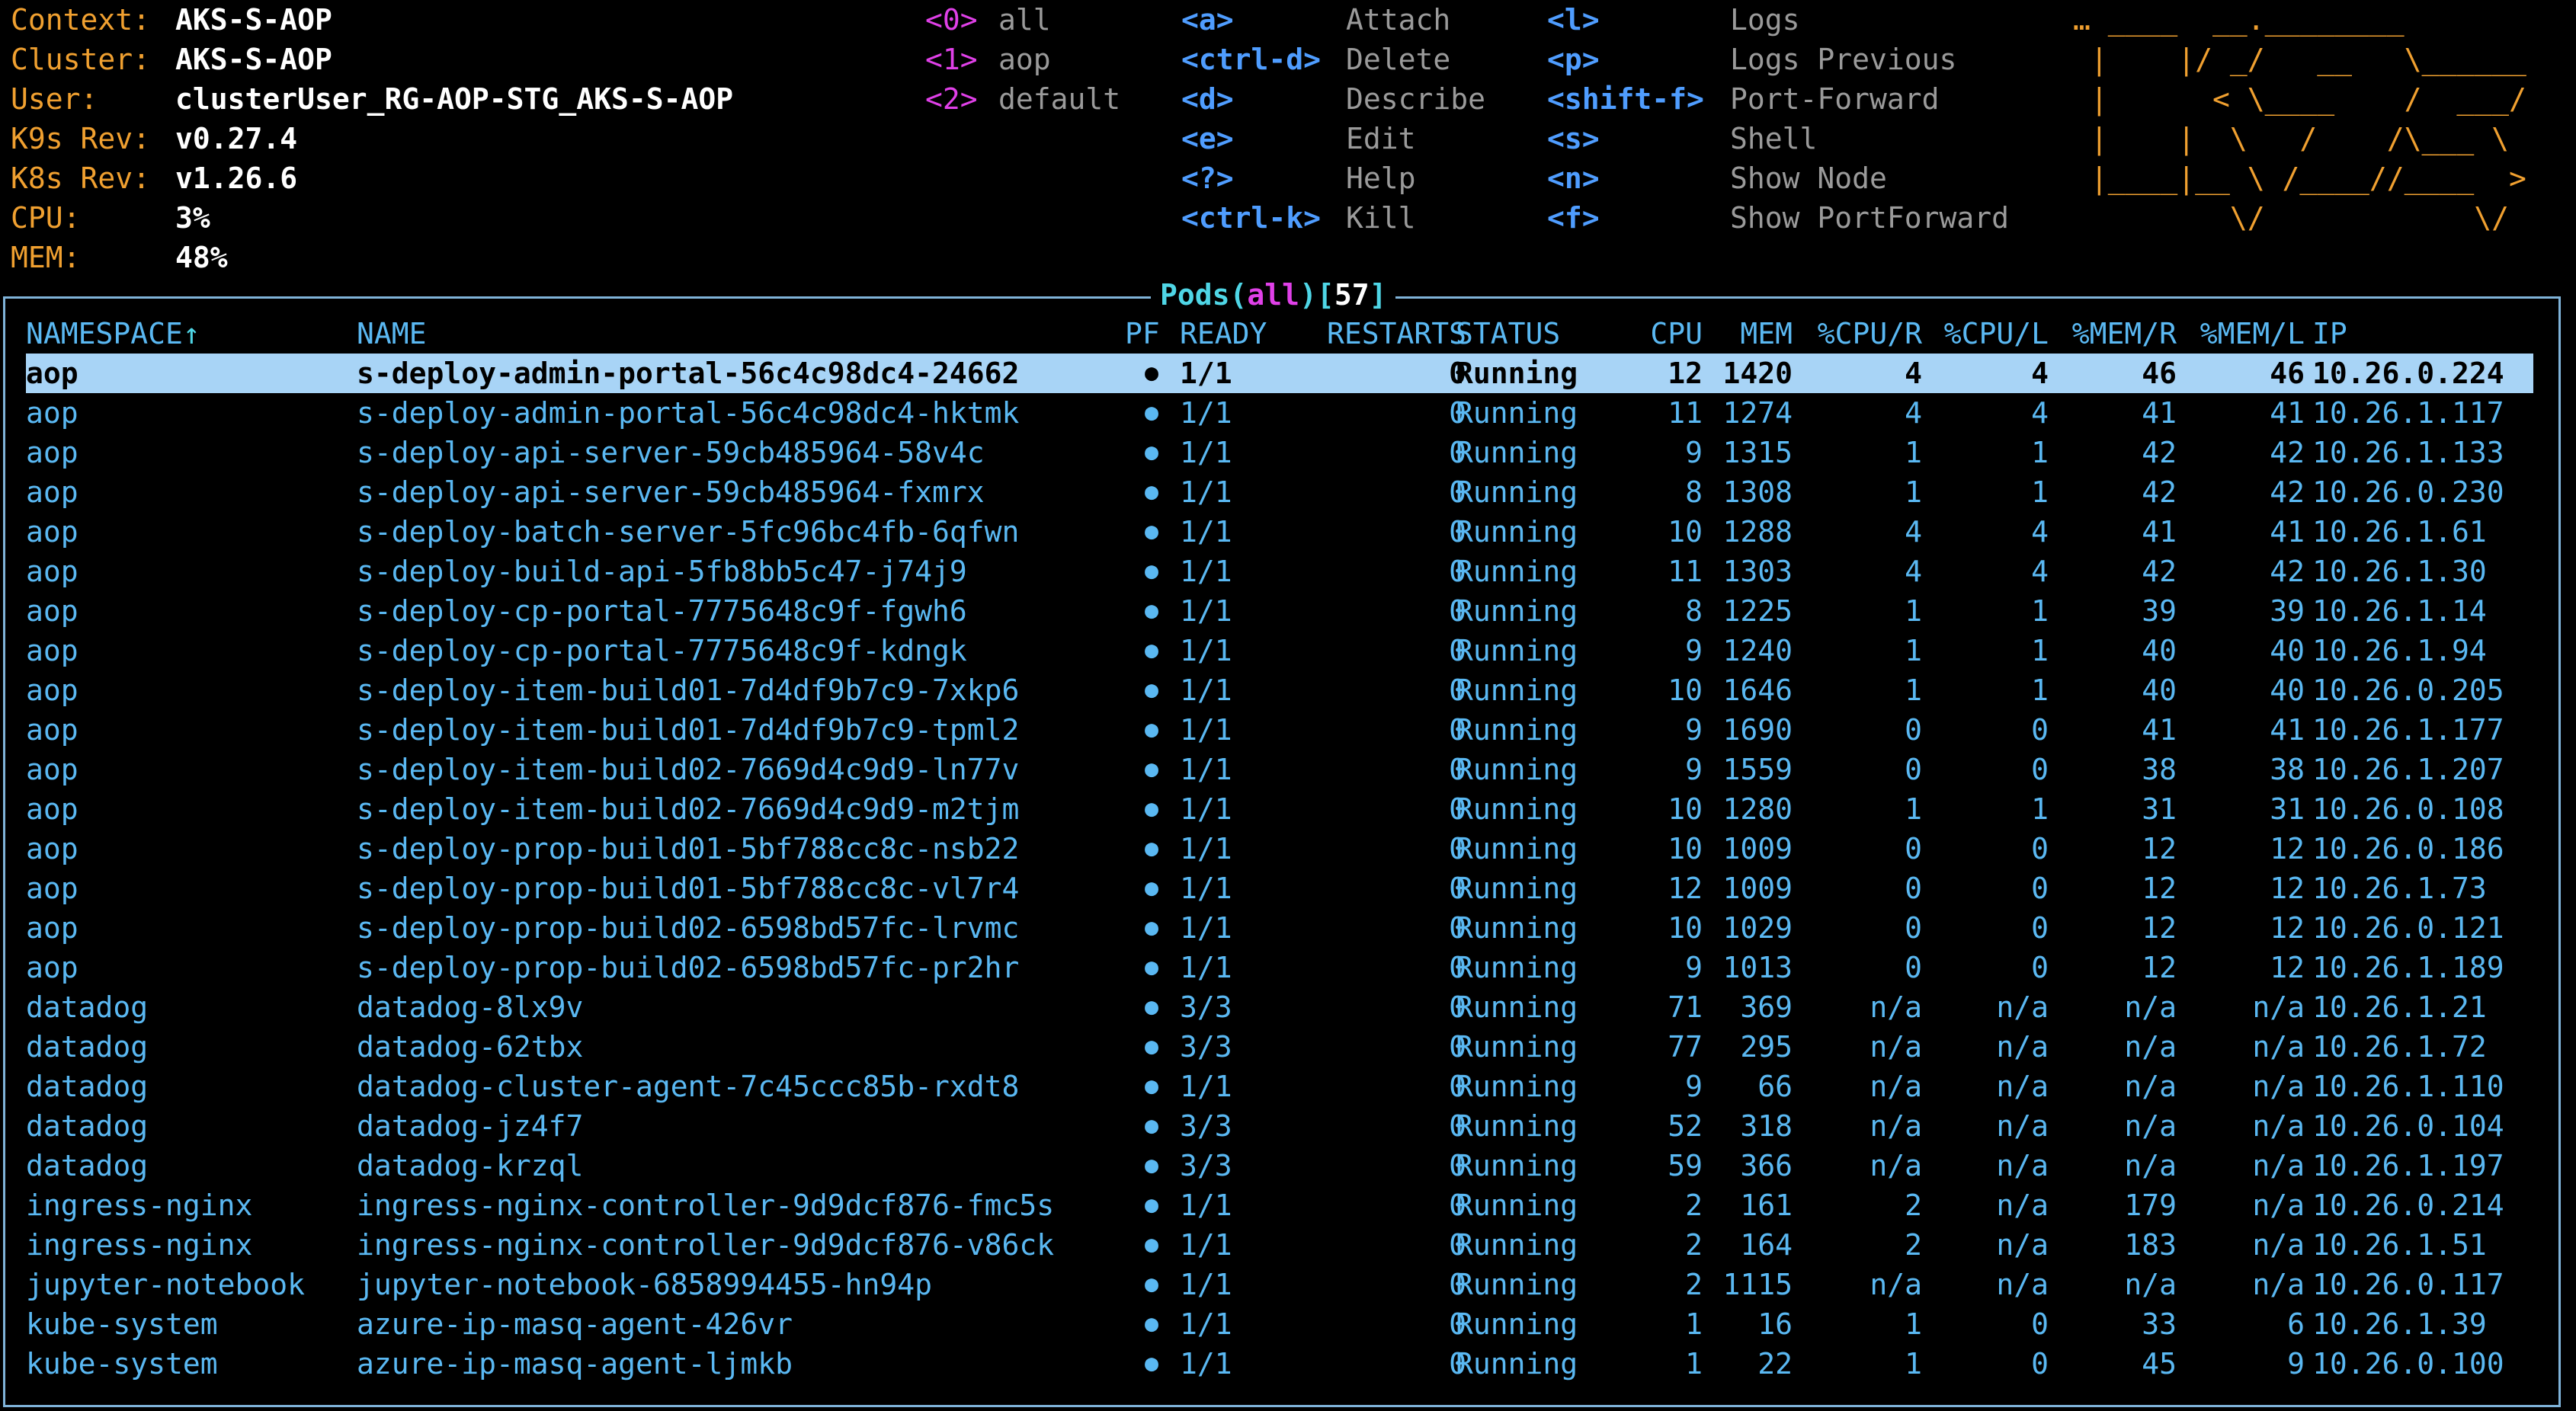  I want to click on cell-ready: 1/1, so click(1206, 1364).